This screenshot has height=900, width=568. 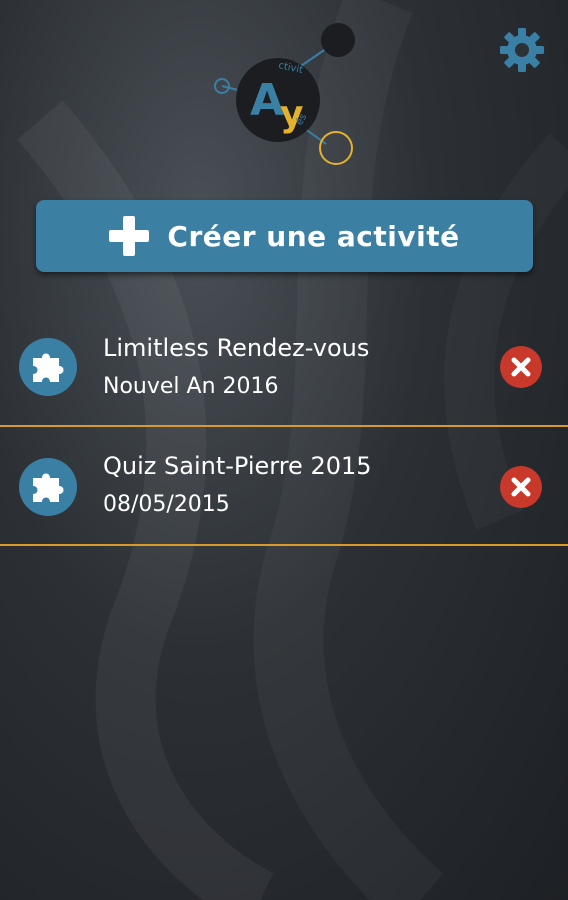 I want to click on create-activity-button: Créer une activité, so click(x=284, y=236).